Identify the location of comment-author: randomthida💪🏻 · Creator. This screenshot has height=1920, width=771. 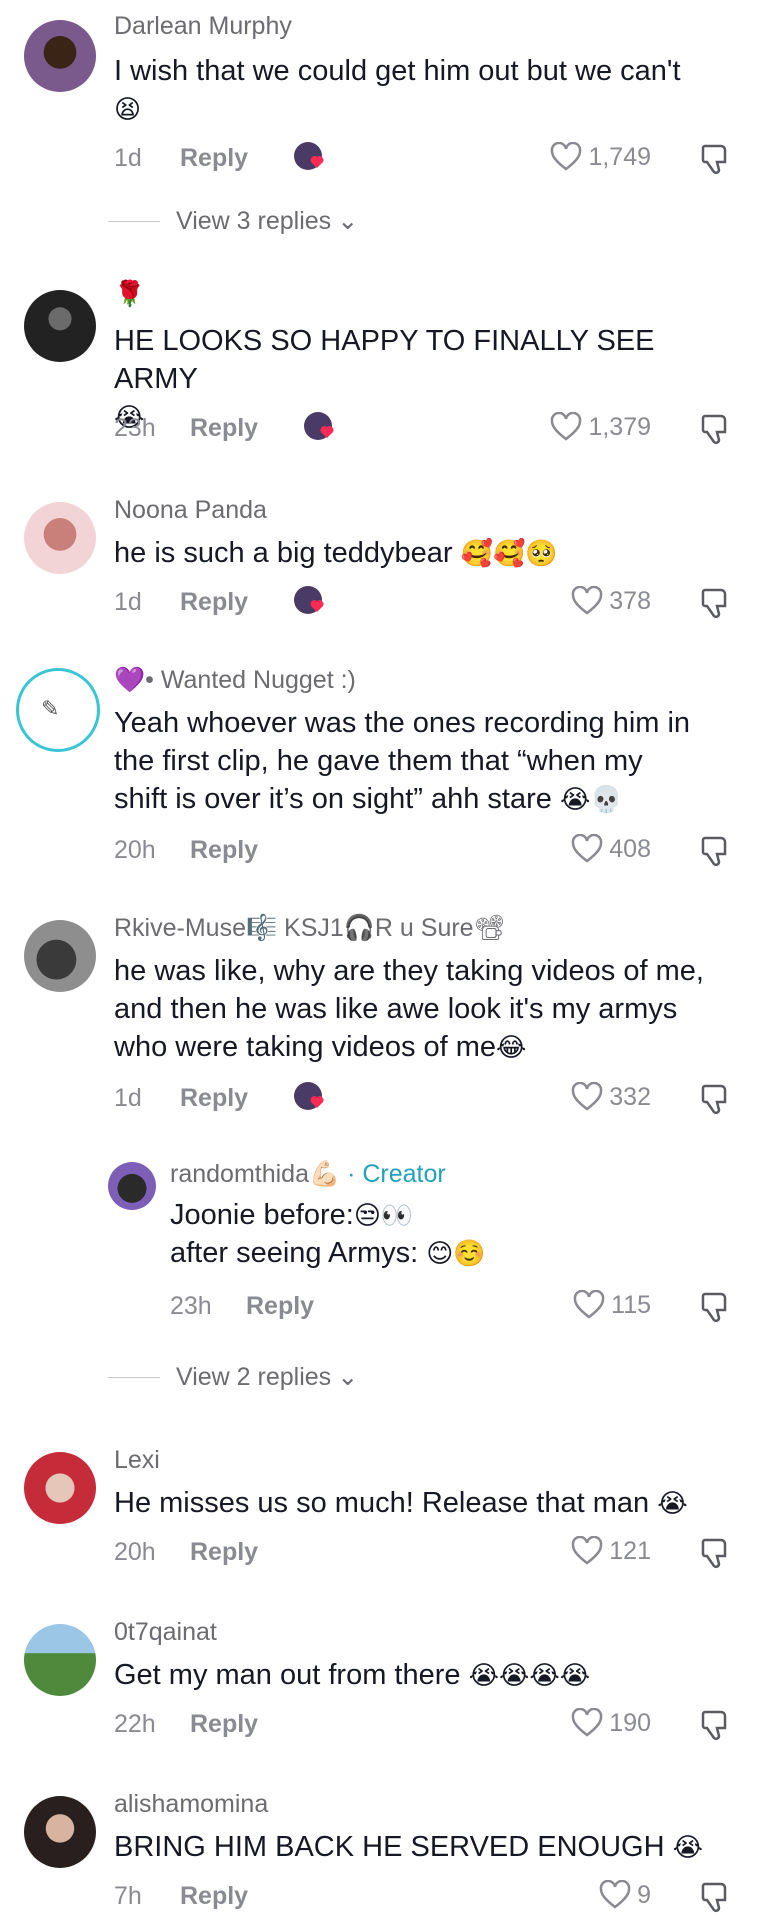
(308, 1174).